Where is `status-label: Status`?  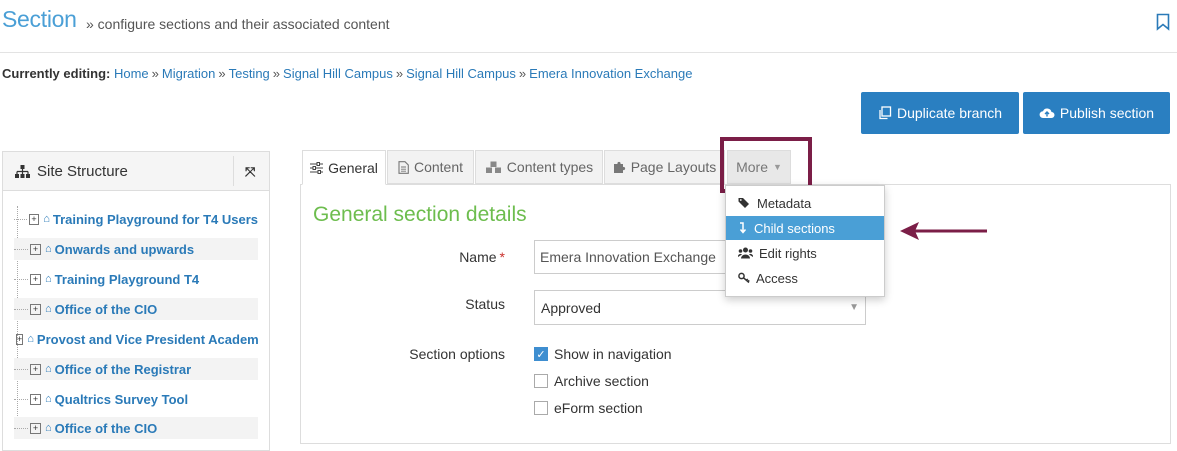 status-label: Status is located at coordinates (485, 304).